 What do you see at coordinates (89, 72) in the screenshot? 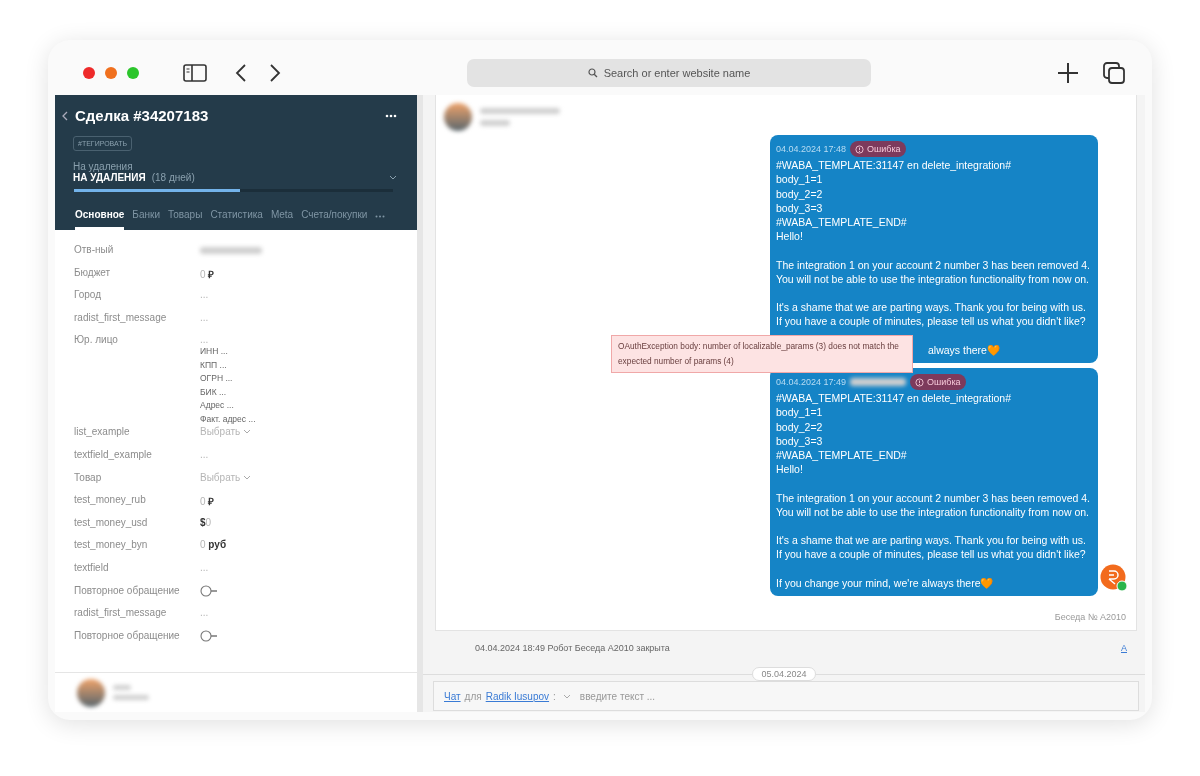
I see `close-button` at bounding box center [89, 72].